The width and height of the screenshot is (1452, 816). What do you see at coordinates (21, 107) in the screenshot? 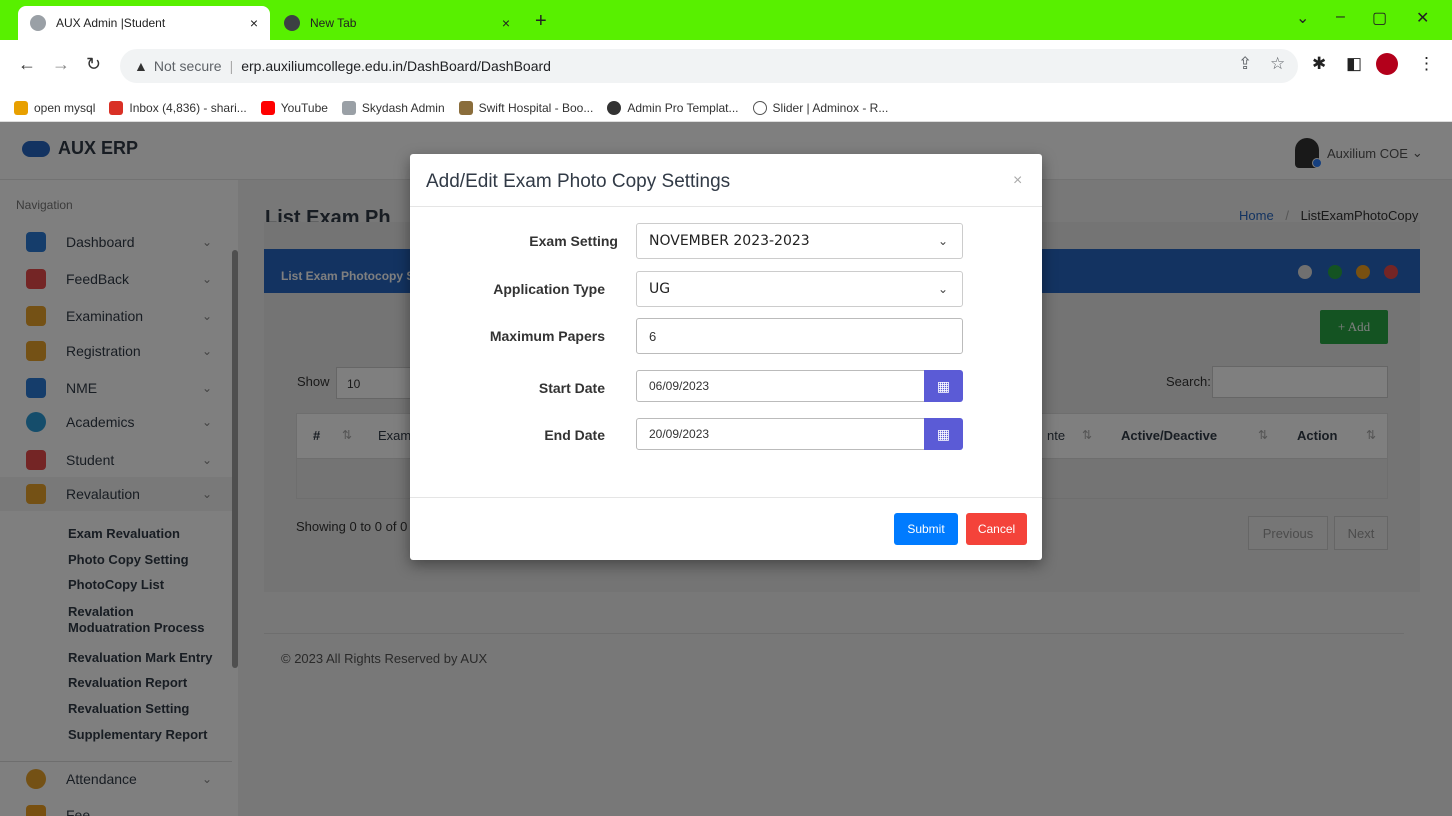
I see `phpmyadmin-icon` at bounding box center [21, 107].